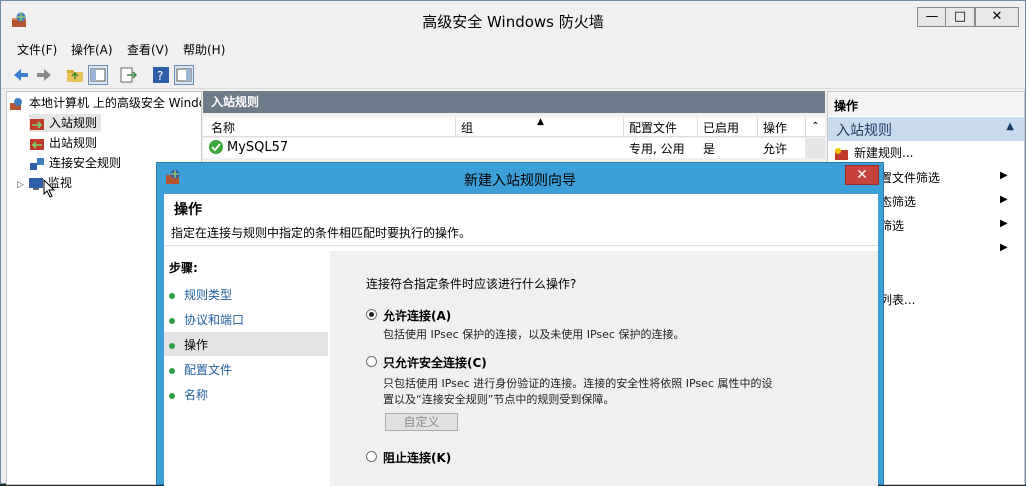 The width and height of the screenshot is (1026, 486). I want to click on collapse-icon: ▲, so click(1010, 126).